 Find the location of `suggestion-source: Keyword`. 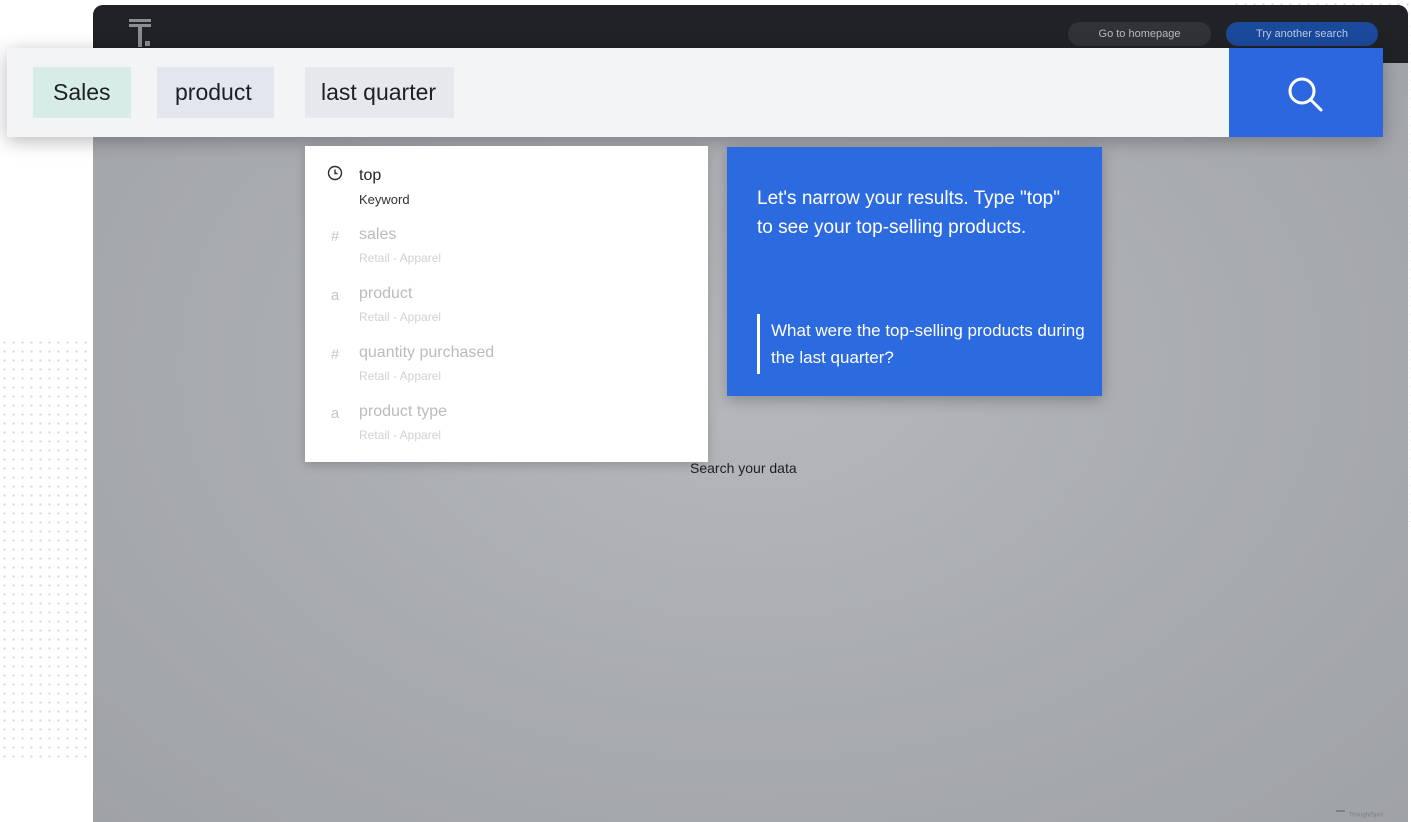

suggestion-source: Keyword is located at coordinates (384, 199).